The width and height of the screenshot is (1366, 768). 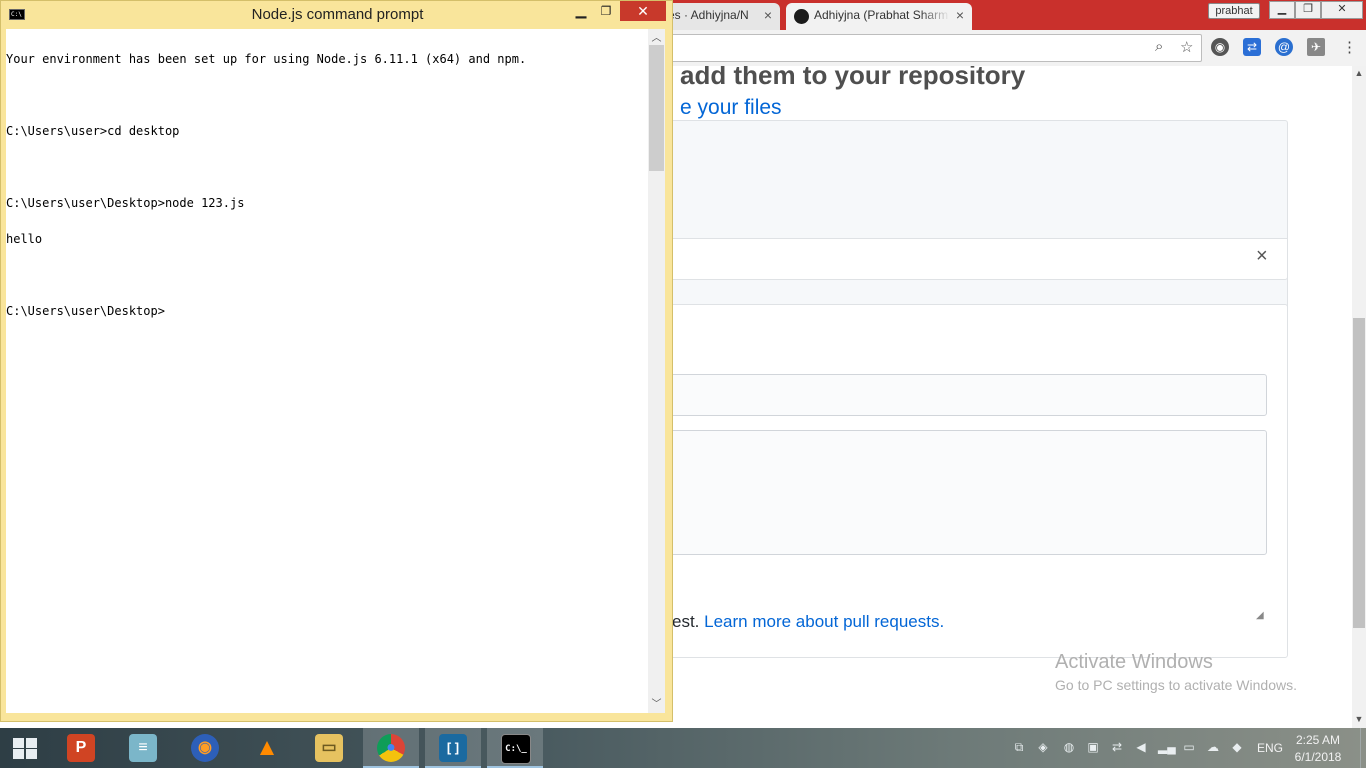 I want to click on taskbar-app-cmd: C:\_, so click(x=515, y=748).